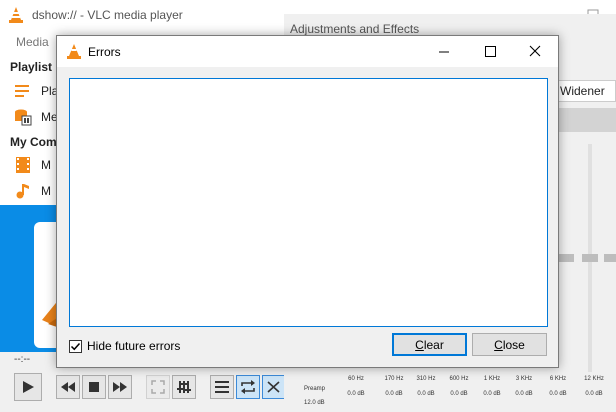 The width and height of the screenshot is (616, 412). I want to click on close-button-label: lose, so click(513, 344).